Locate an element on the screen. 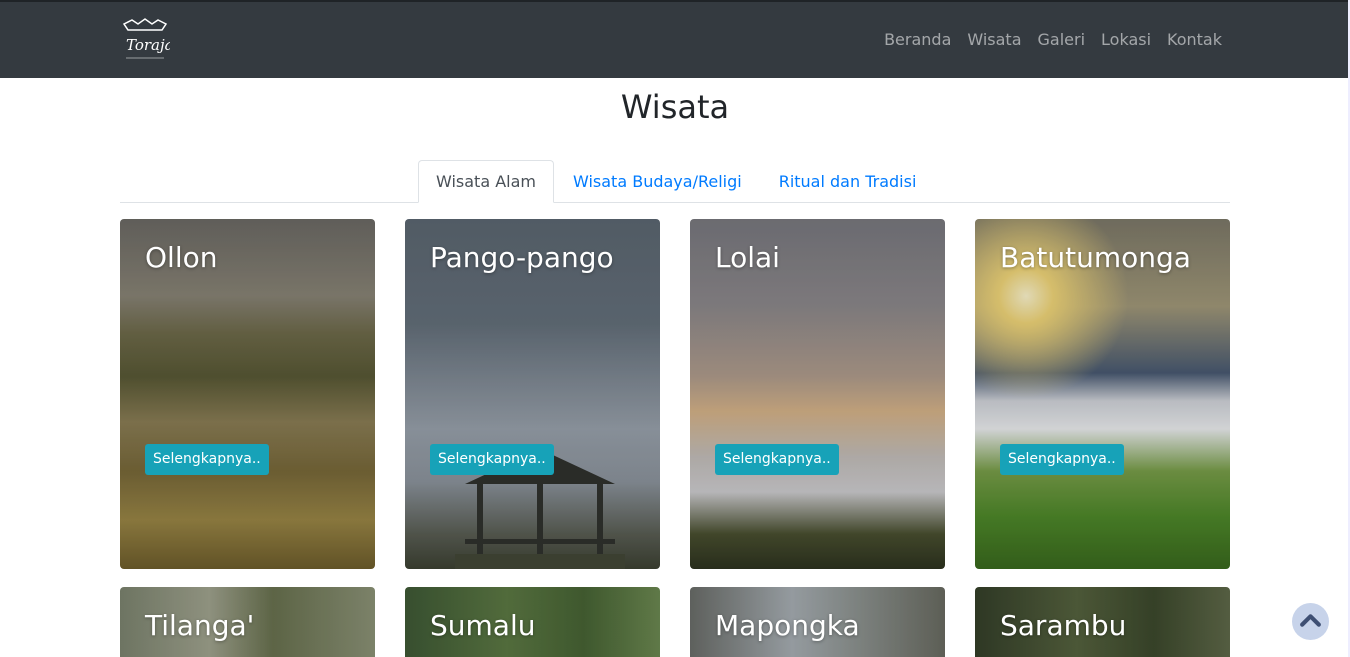 The width and height of the screenshot is (1350, 657). chevron-up-icon is located at coordinates (1310, 620).